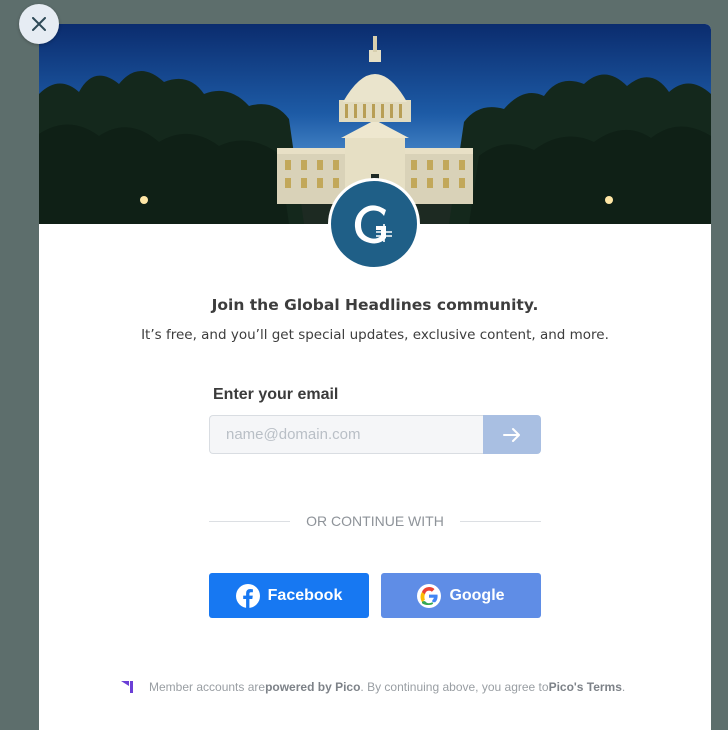  What do you see at coordinates (585, 687) in the screenshot?
I see `pico-terms-link: Pico's Terms` at bounding box center [585, 687].